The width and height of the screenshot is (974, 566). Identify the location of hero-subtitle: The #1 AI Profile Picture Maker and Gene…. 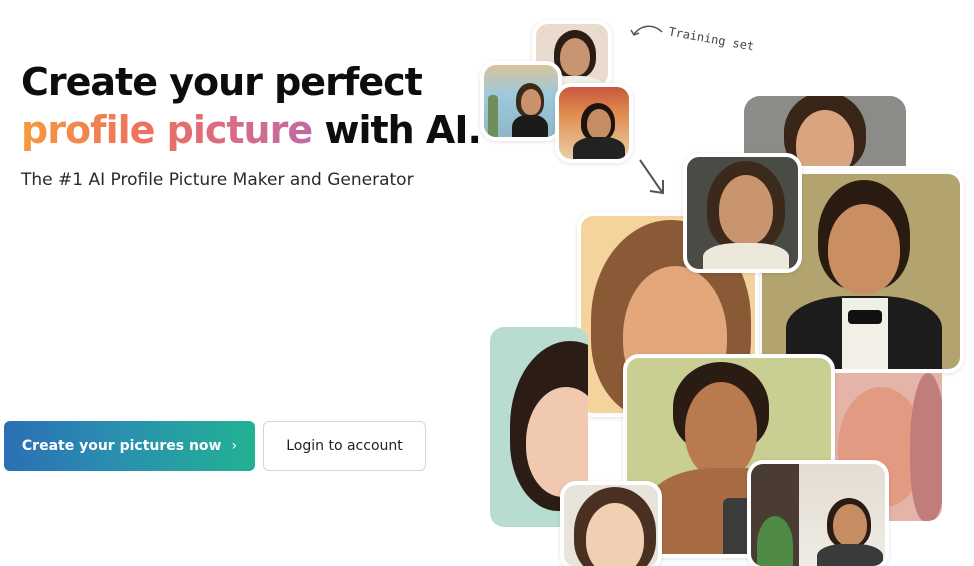
(217, 180).